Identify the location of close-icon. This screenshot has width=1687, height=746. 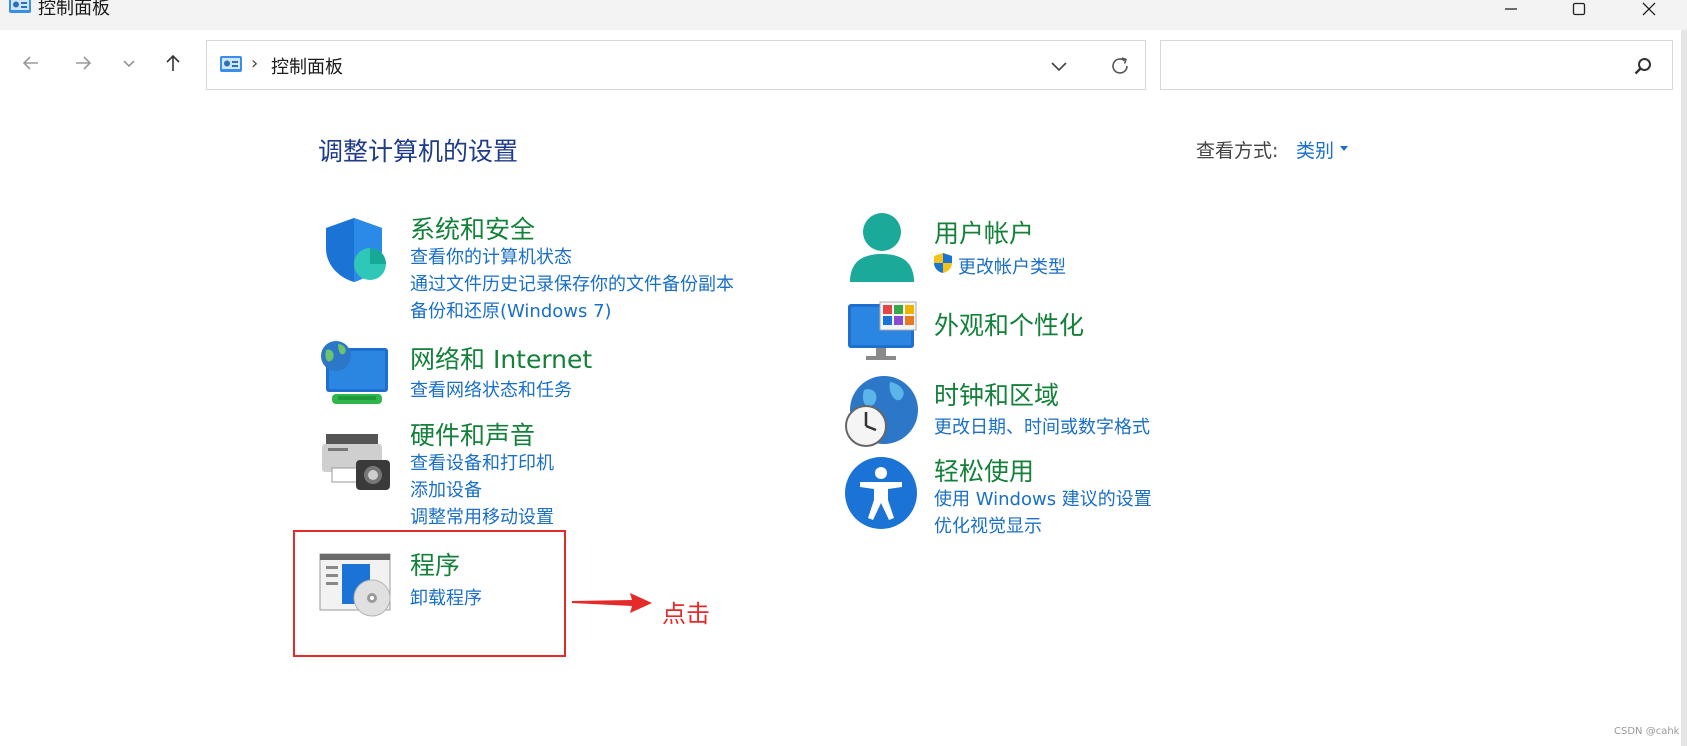
(1649, 9).